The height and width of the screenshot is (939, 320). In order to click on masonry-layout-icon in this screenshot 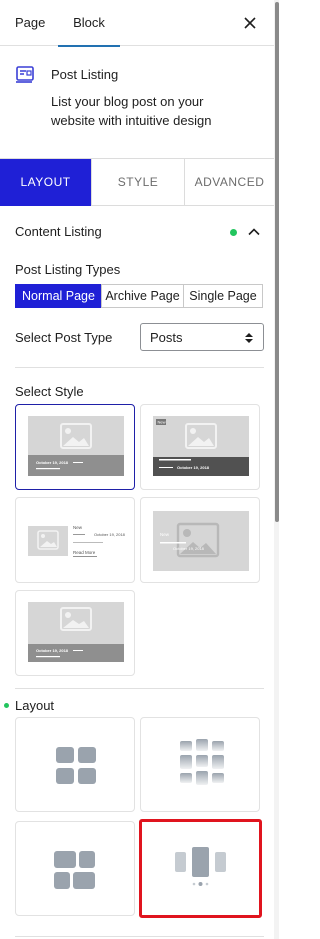, I will do `click(202, 762)`.